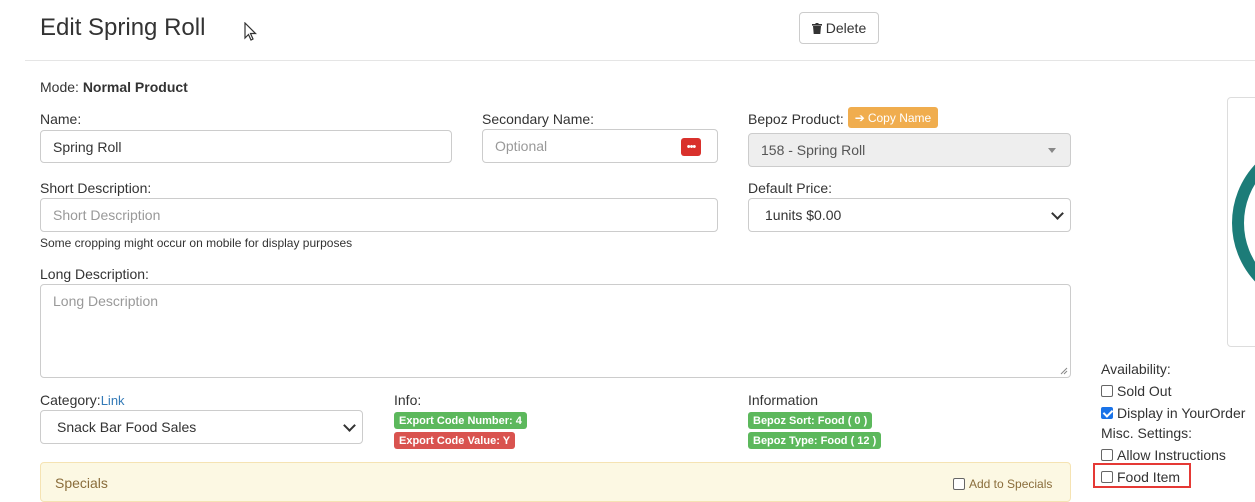 The width and height of the screenshot is (1255, 502). Describe the element at coordinates (201, 427) in the screenshot. I see `category-select: Snack Bar Food Sales` at that location.